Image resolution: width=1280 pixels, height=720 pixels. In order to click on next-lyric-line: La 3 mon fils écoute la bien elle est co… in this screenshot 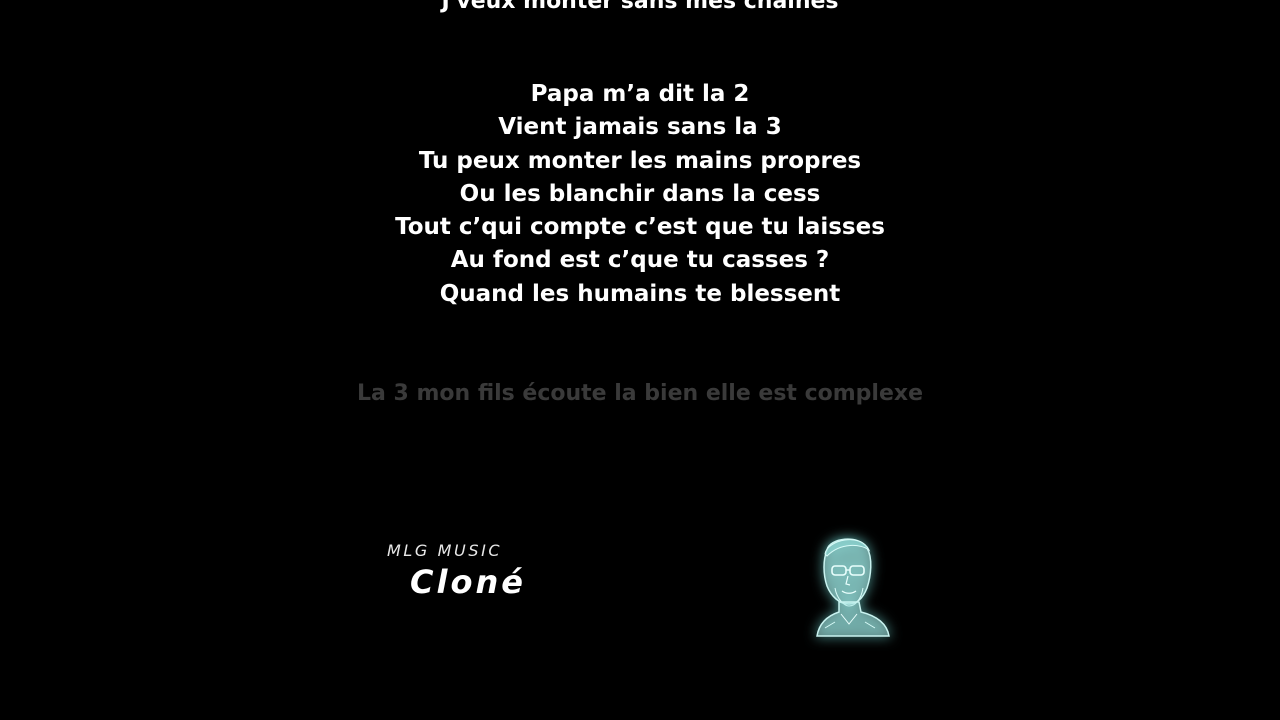, I will do `click(640, 393)`.